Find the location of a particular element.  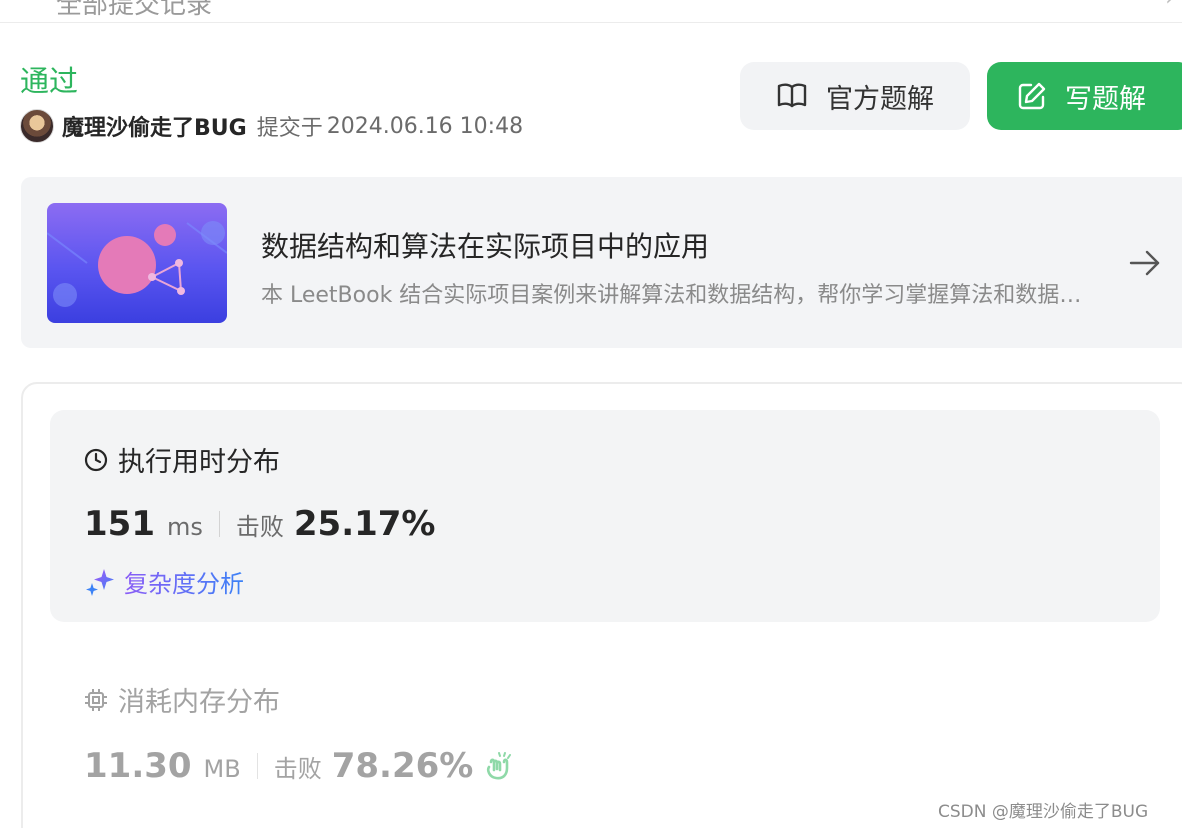

clapping-hands-icon is located at coordinates (499, 766).